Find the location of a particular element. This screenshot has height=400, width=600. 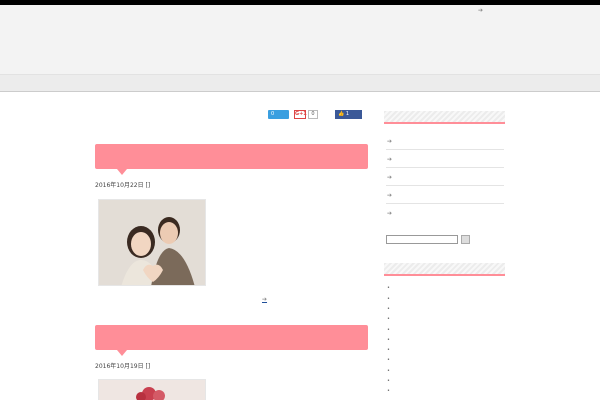

facebook-like-button: 👍 1 is located at coordinates (348, 114).